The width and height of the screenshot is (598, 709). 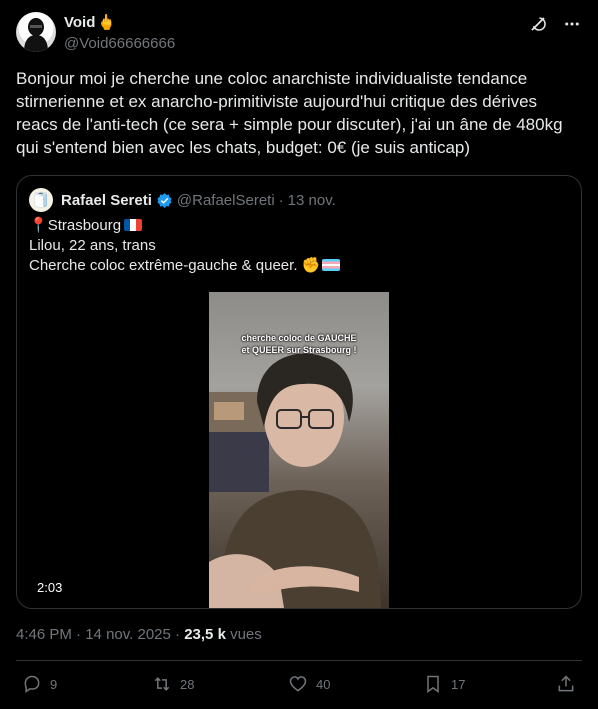 I want to click on quoted-line-3: Cherche coloc extrême-gauche & queer., so click(x=163, y=265).